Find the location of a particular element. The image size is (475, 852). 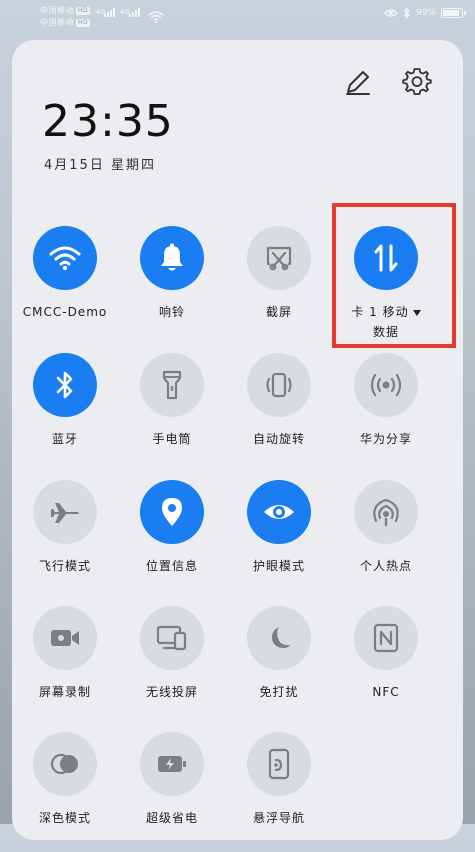

tile-do-not-disturb: 免打扰 is located at coordinates (279, 666).